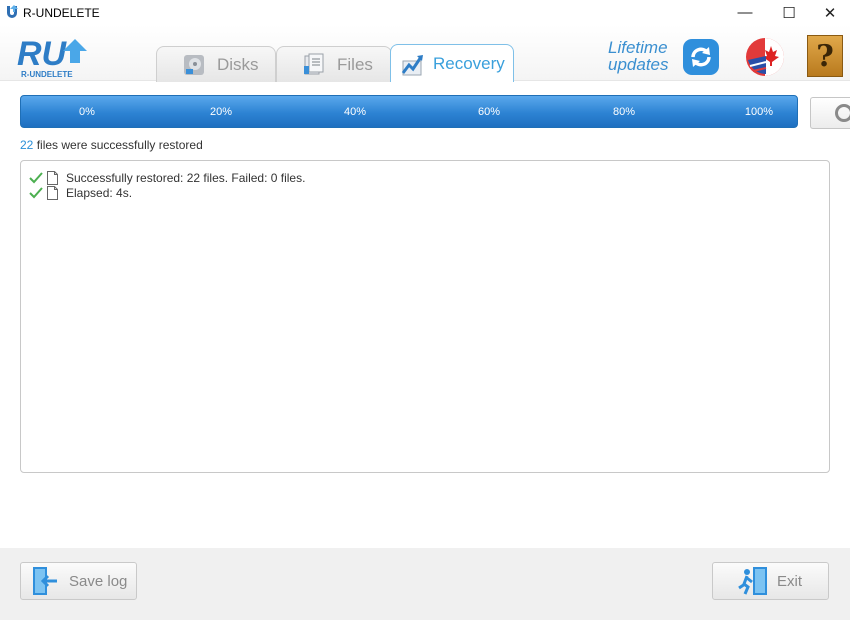  I want to click on progress-tick: 100%, so click(759, 112).